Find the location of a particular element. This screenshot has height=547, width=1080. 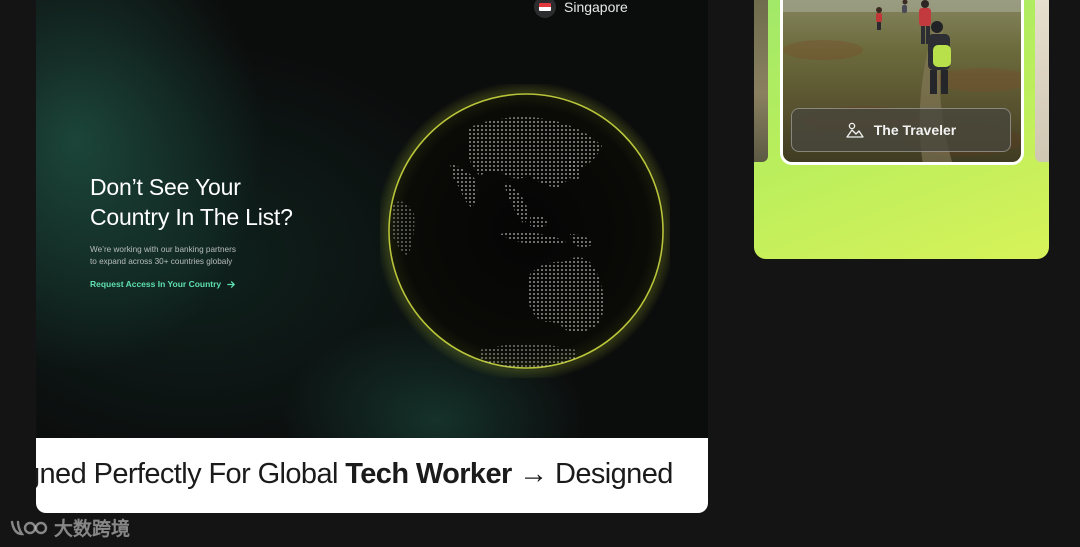

brand-logo-icon is located at coordinates (29, 527).